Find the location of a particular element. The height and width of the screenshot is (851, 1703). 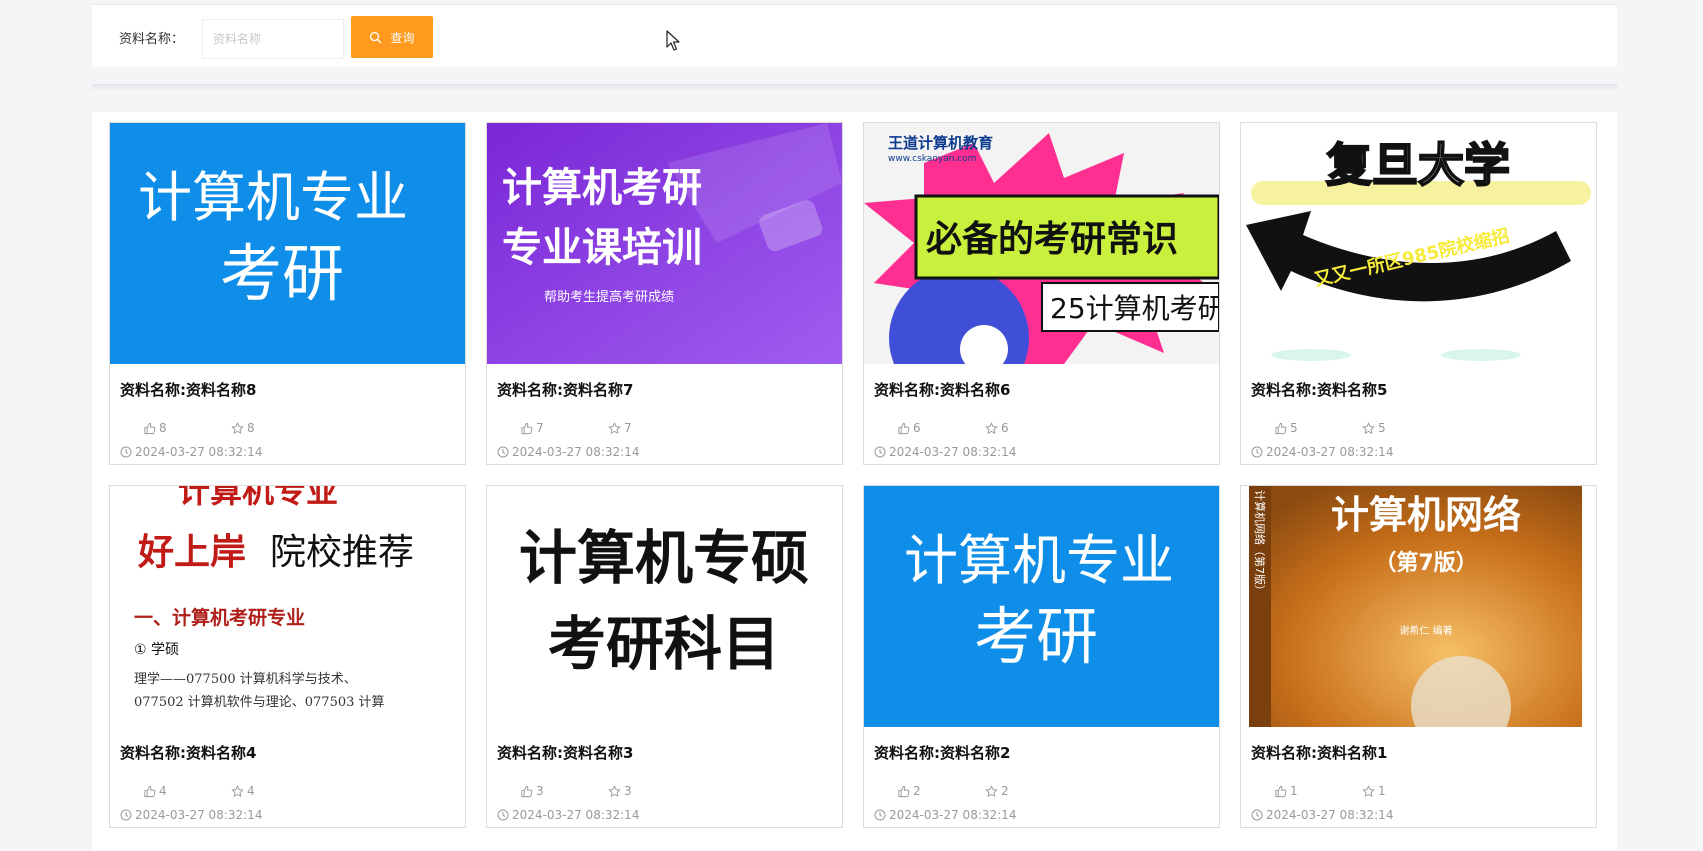

card-title: 资料名称:资料名称4 is located at coordinates (188, 752).